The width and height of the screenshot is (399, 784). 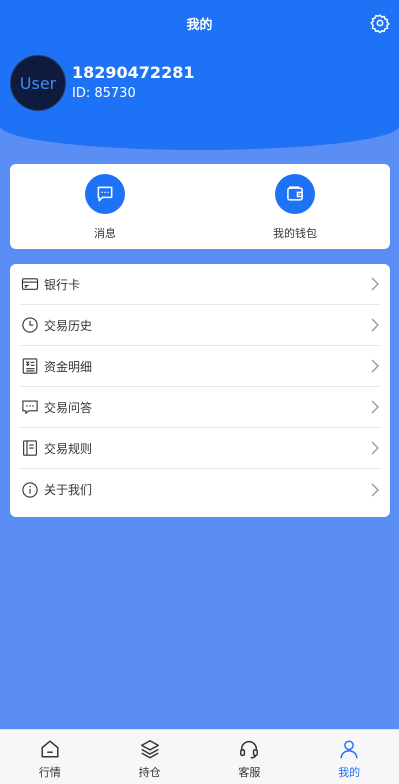 I want to click on bottom-tab-bar: 行情 持仓 客服 我的, so click(x=199, y=756).